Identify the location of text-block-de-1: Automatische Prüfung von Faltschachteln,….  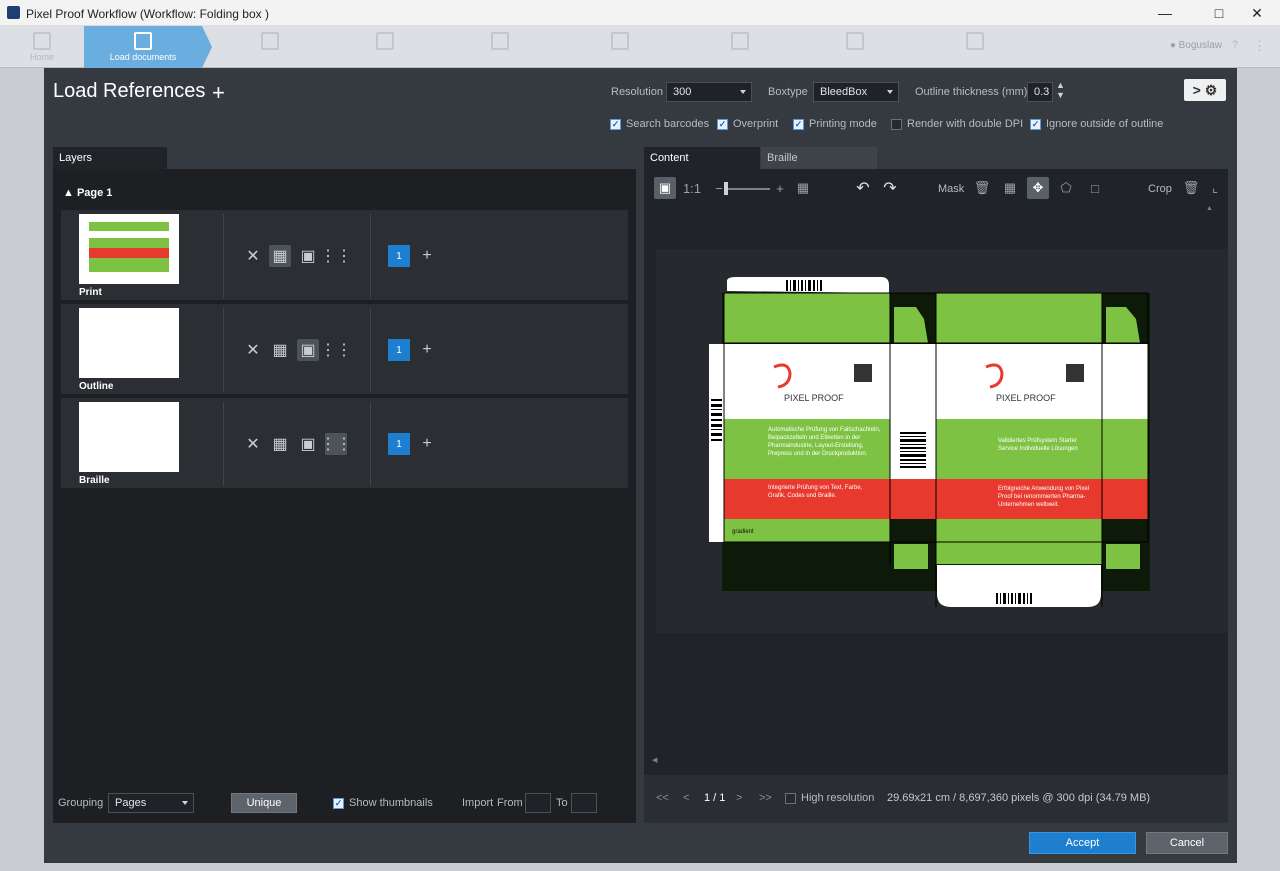
(824, 442).